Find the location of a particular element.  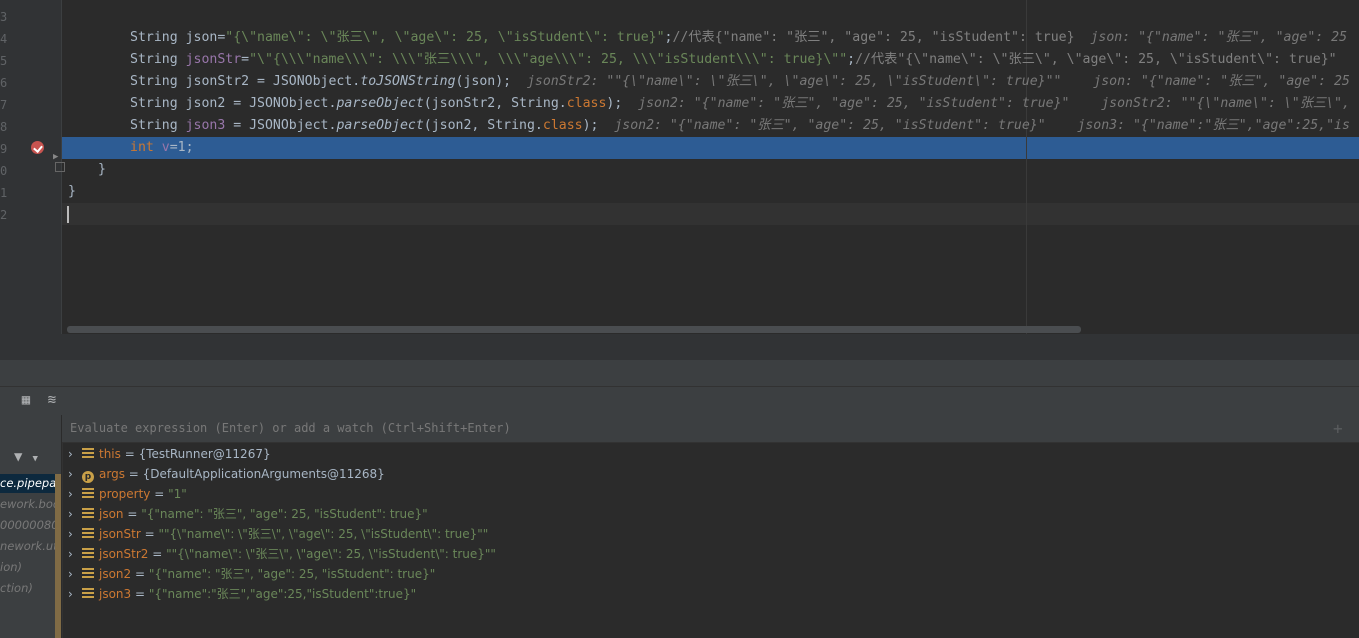

variable-row: › property = "1" is located at coordinates (127, 494).